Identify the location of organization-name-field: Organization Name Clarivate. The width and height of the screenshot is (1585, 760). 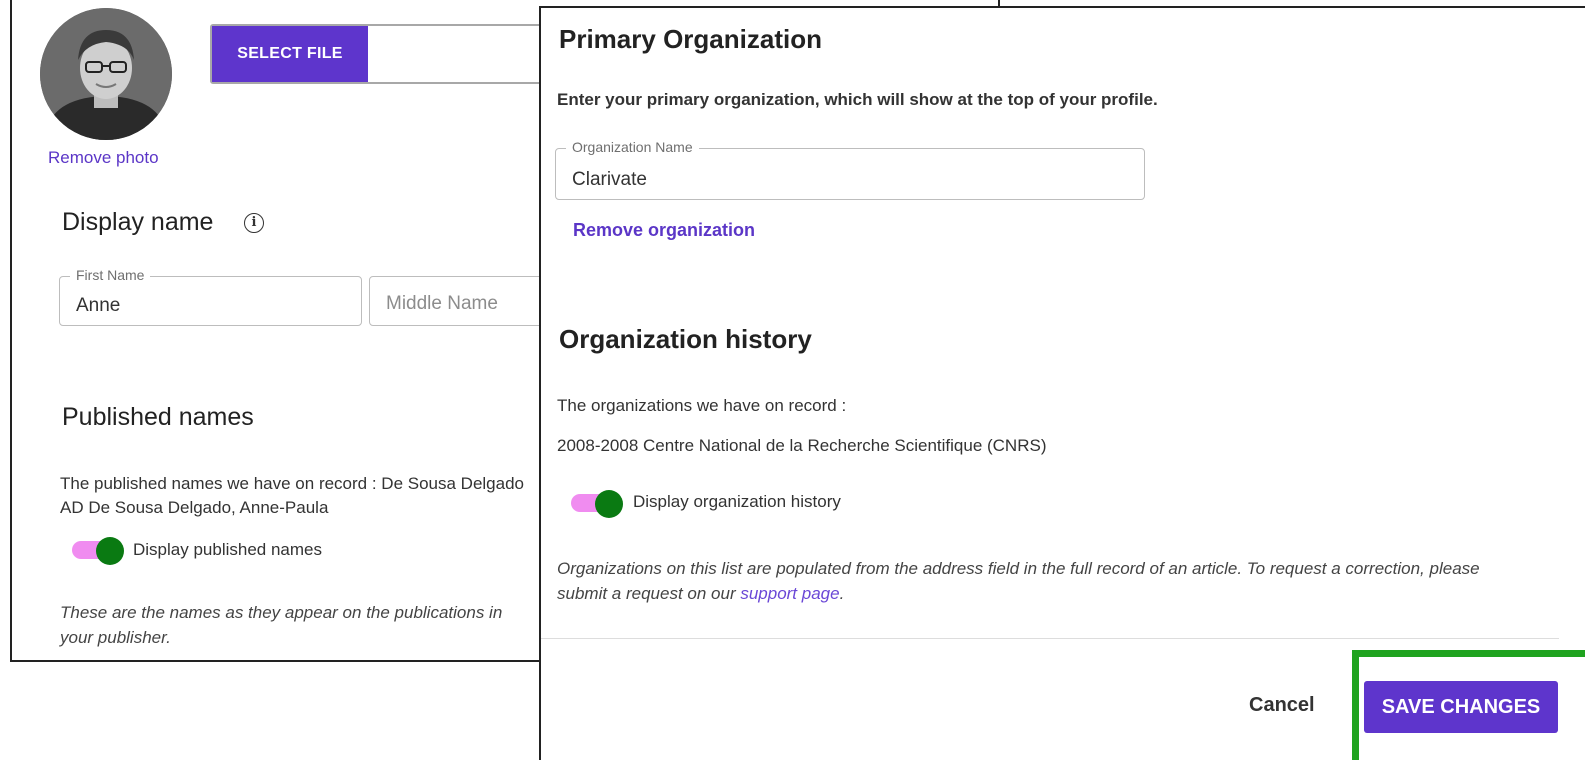
(850, 169).